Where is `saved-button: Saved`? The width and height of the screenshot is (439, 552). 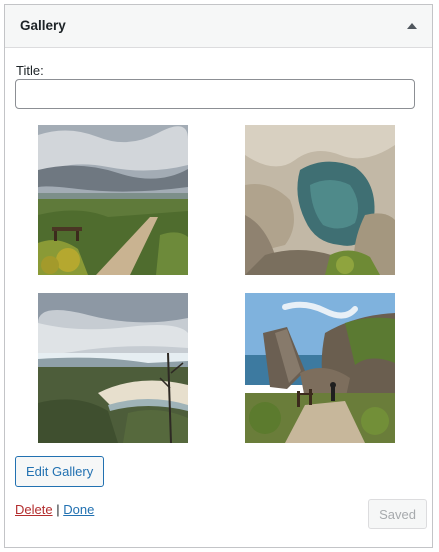
saved-button: Saved is located at coordinates (397, 514).